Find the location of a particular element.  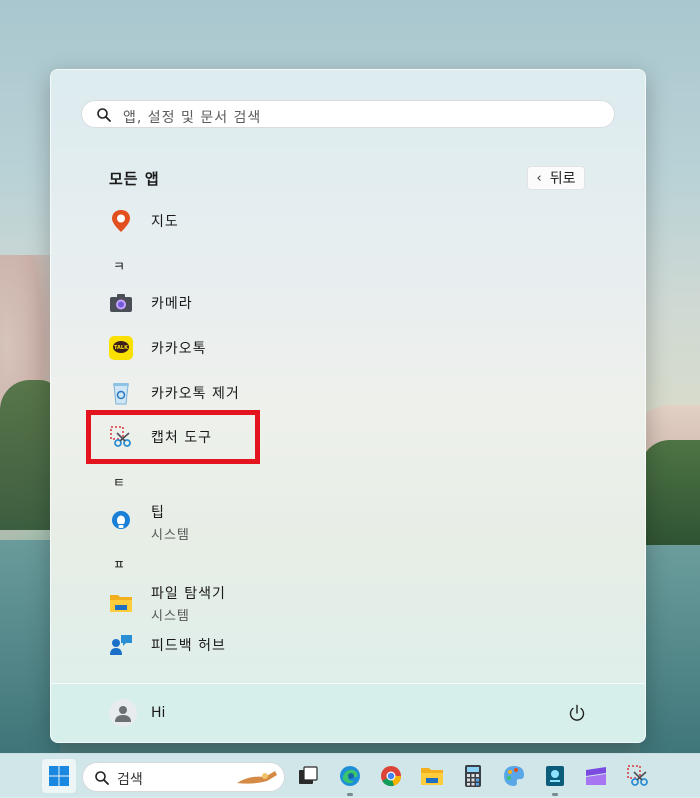

svg-text: TALK is located at coordinates (121, 348).